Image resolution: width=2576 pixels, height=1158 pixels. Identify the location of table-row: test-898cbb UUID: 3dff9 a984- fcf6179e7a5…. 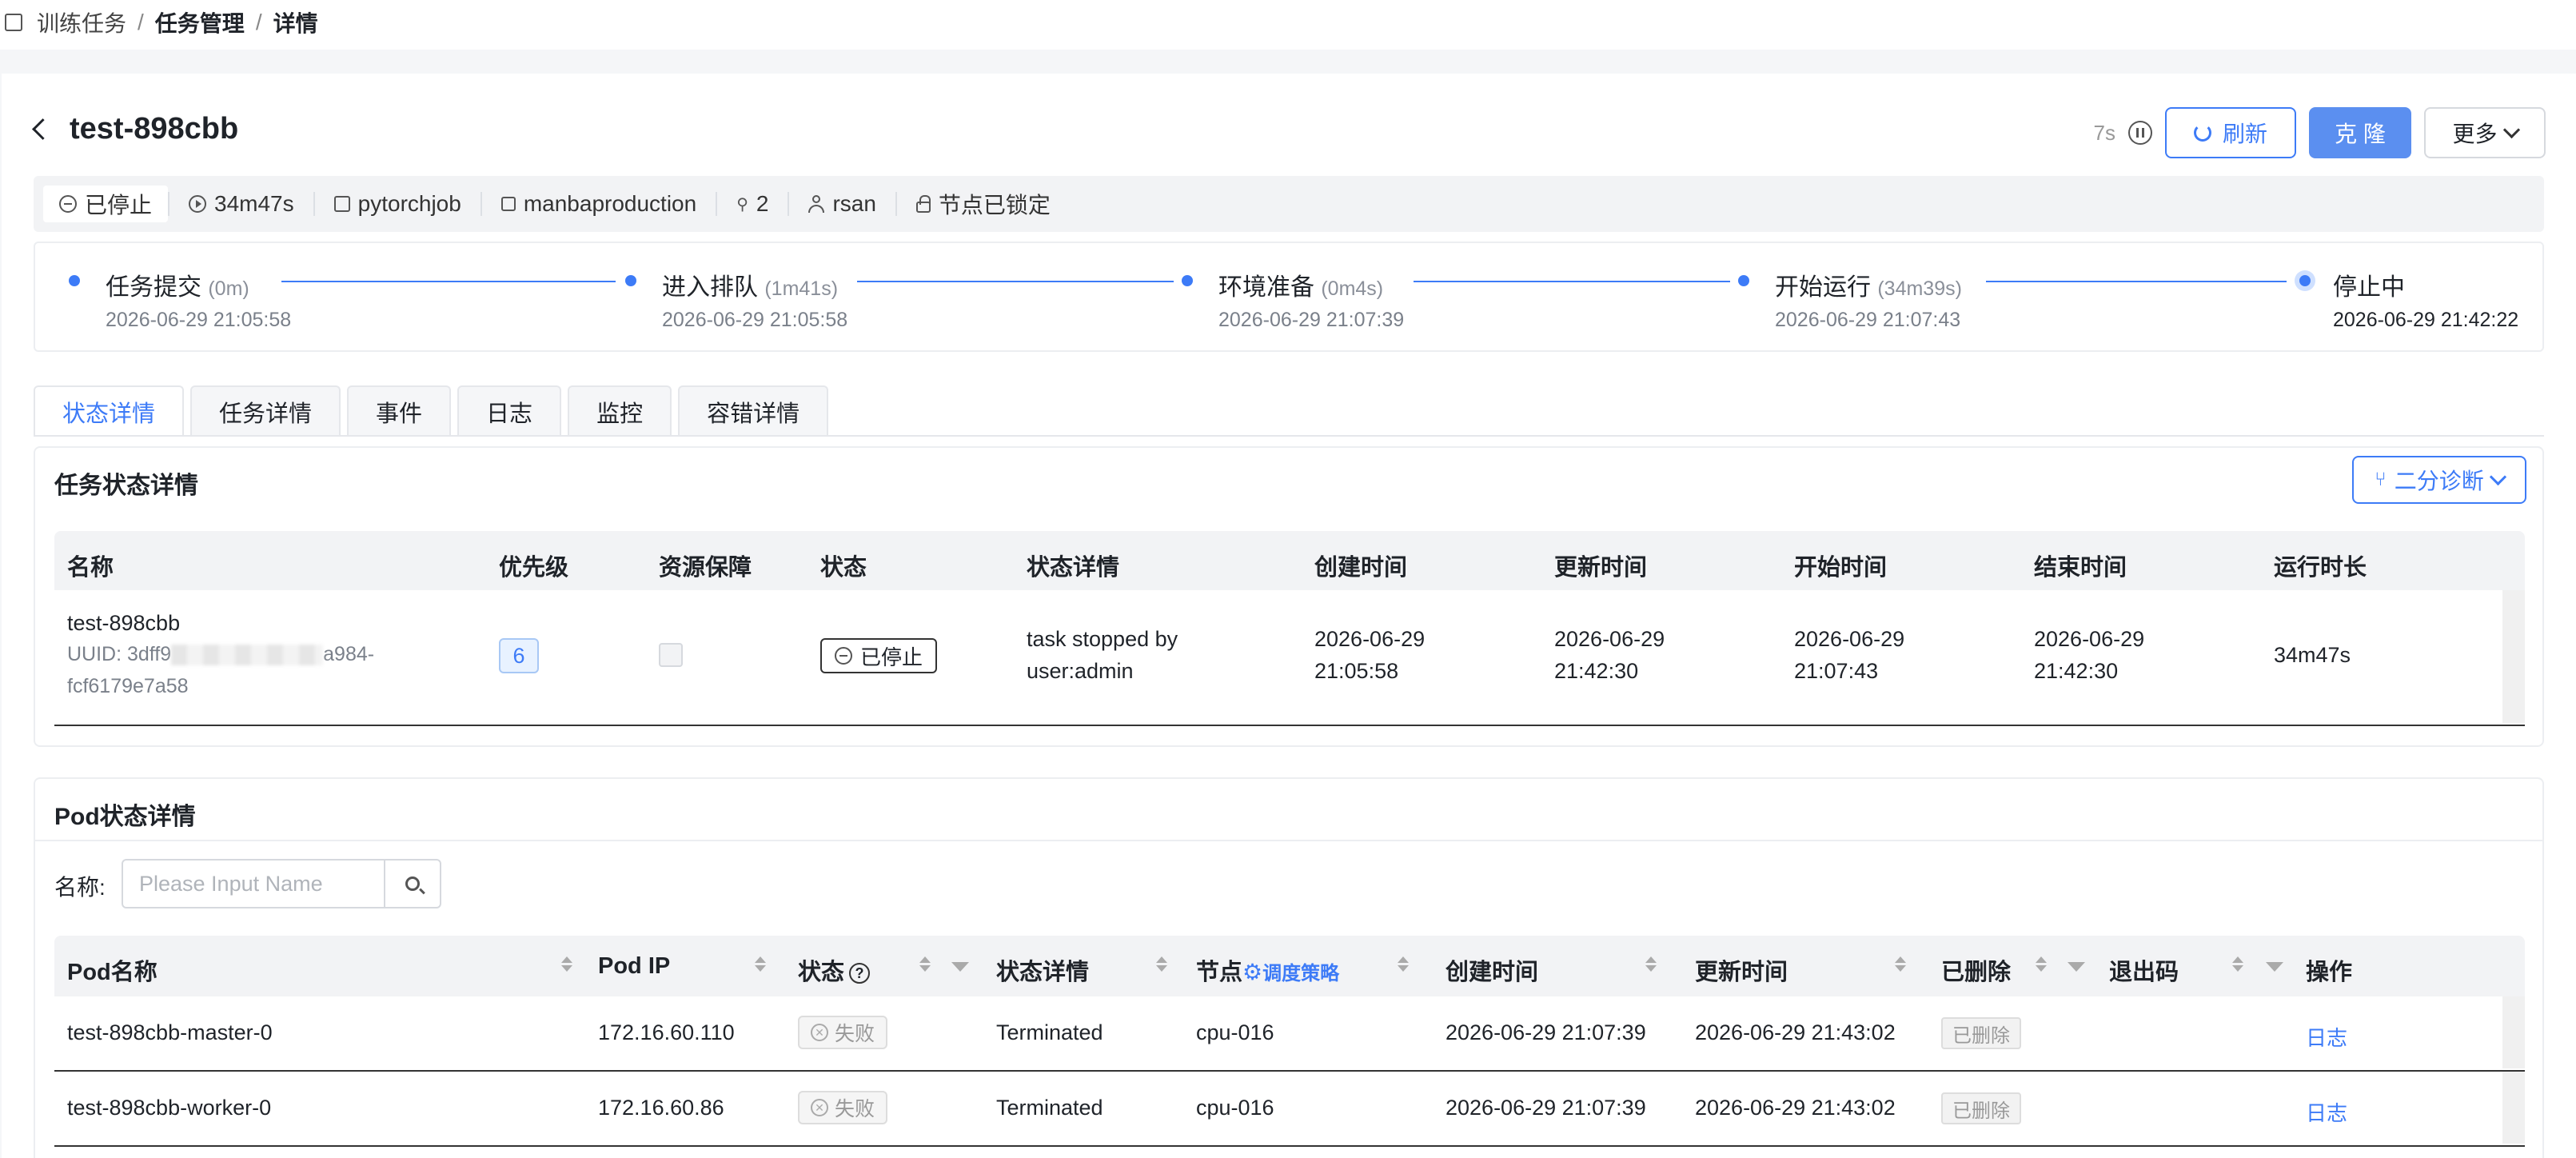
(1290, 658).